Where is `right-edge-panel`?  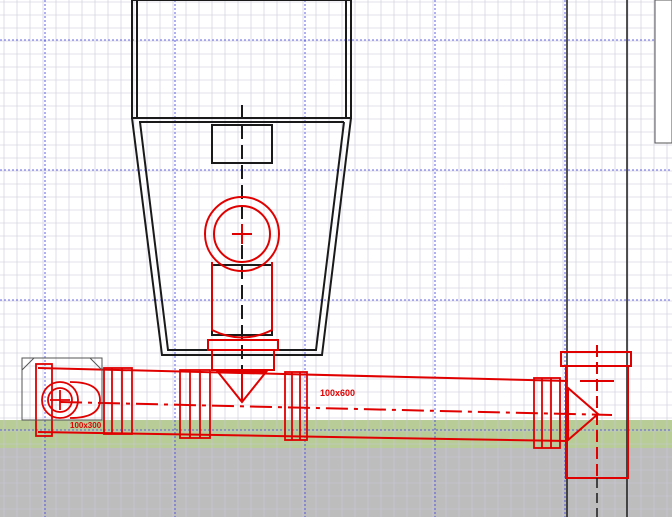 right-edge-panel is located at coordinates (663, 72).